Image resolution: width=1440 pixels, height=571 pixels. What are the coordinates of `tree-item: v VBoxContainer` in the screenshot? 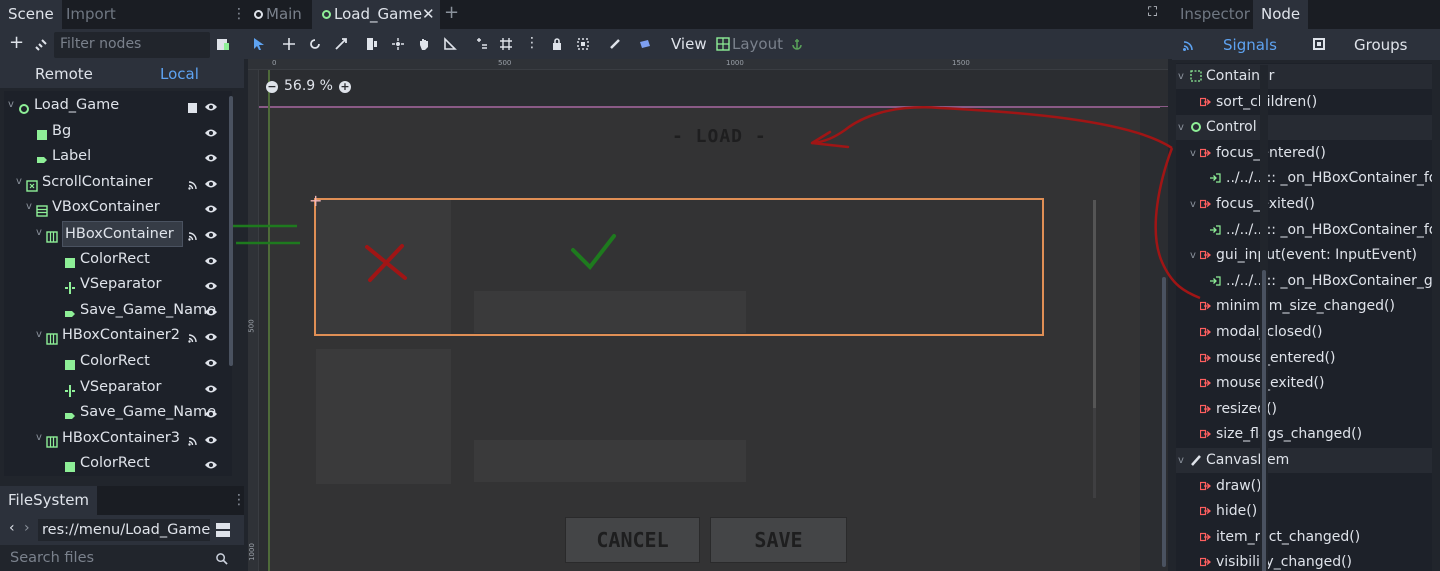 It's located at (118, 207).